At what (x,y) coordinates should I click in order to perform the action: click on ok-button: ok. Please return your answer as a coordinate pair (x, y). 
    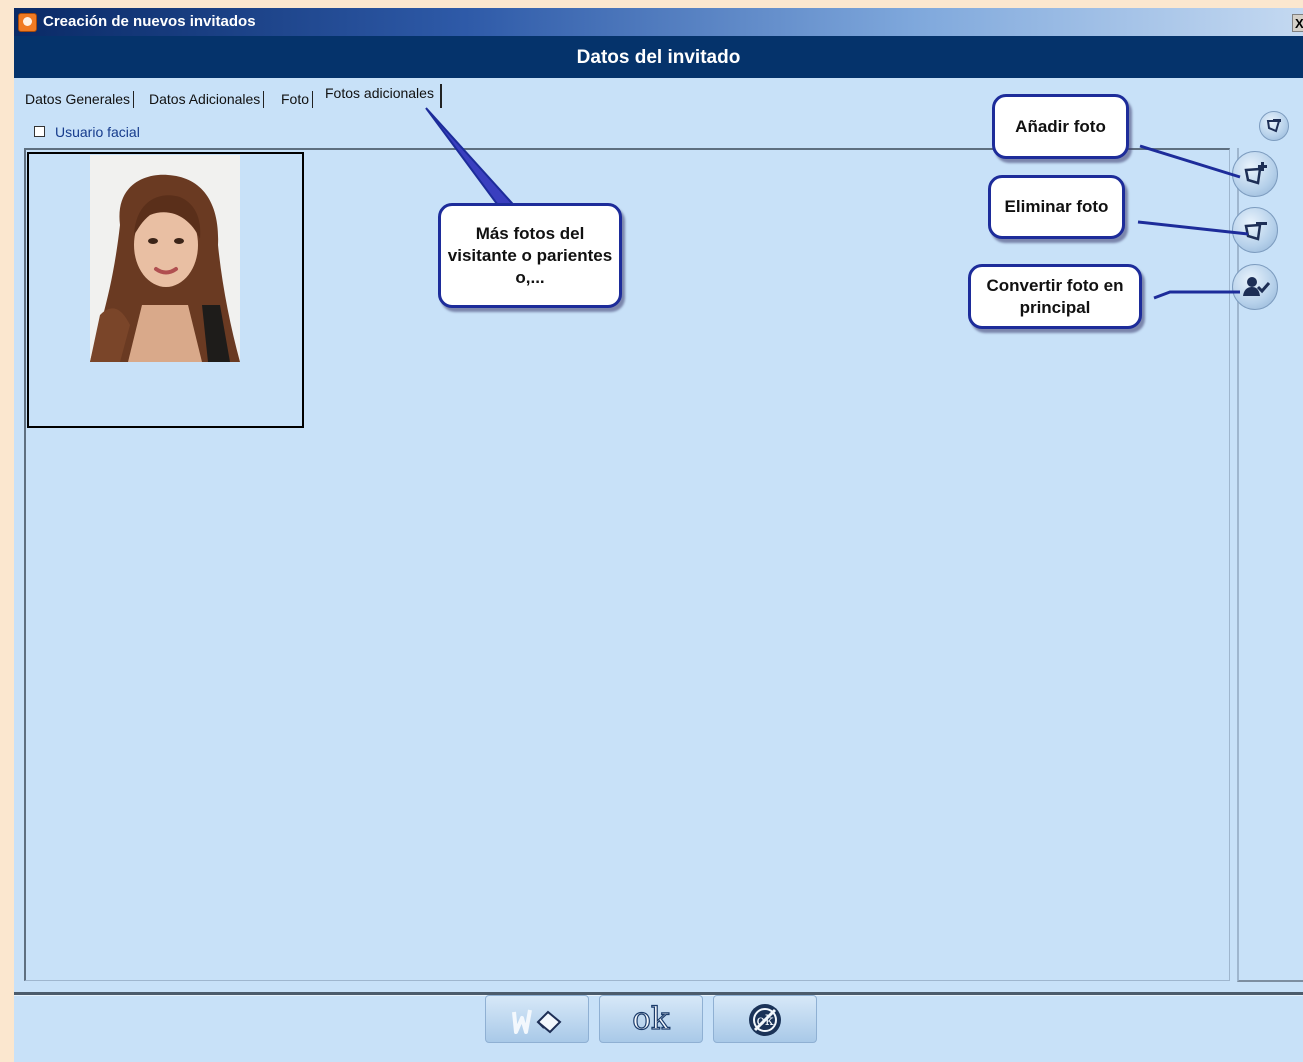
    Looking at the image, I should click on (651, 1019).